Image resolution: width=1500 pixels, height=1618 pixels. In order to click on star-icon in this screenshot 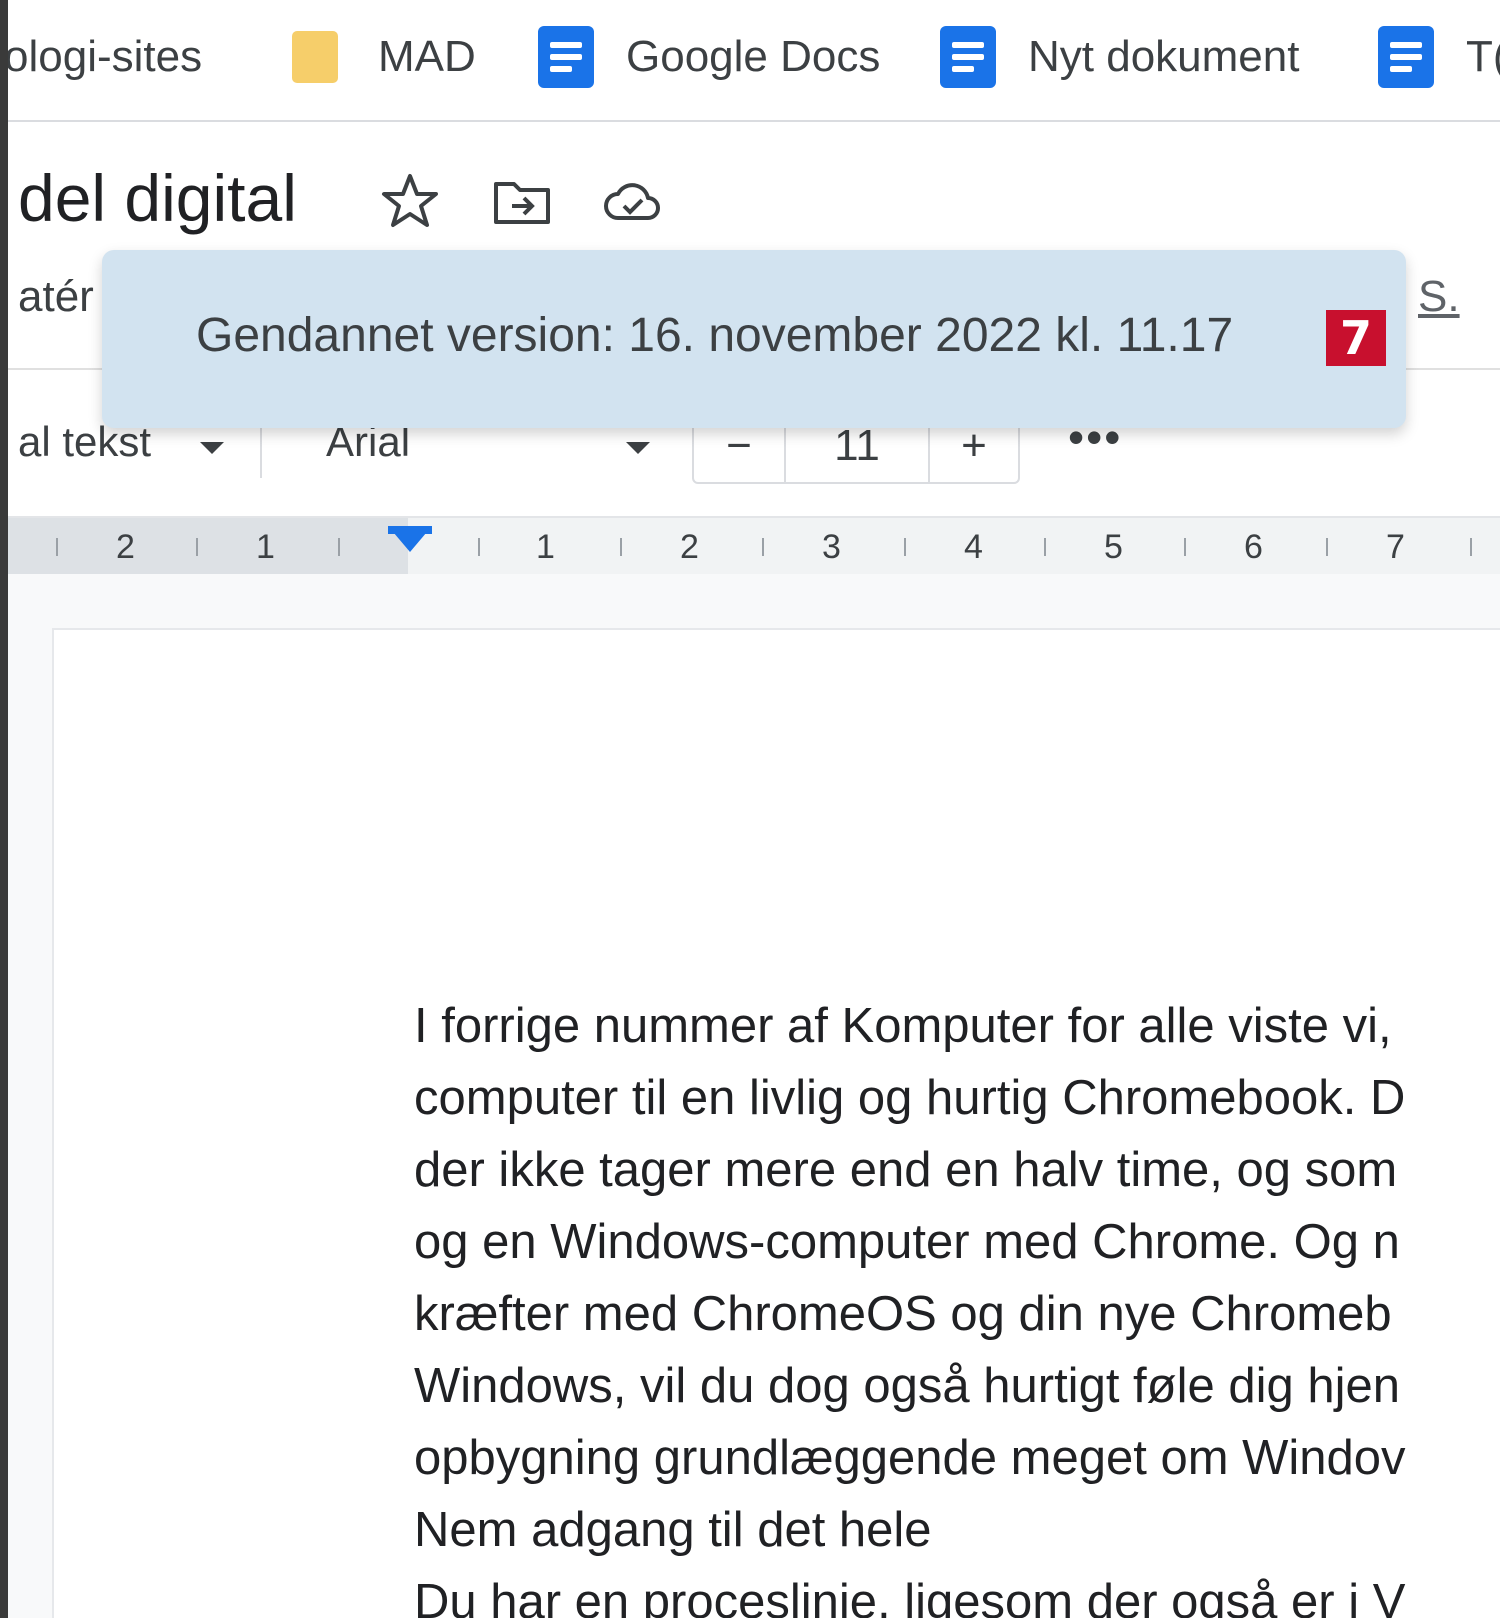, I will do `click(410, 202)`.